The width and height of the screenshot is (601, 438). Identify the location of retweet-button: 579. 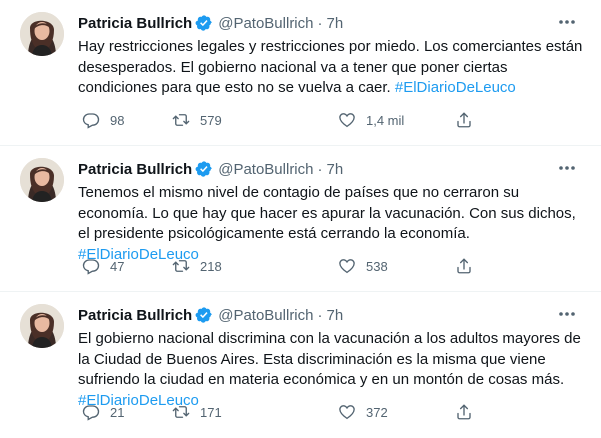
(197, 120).